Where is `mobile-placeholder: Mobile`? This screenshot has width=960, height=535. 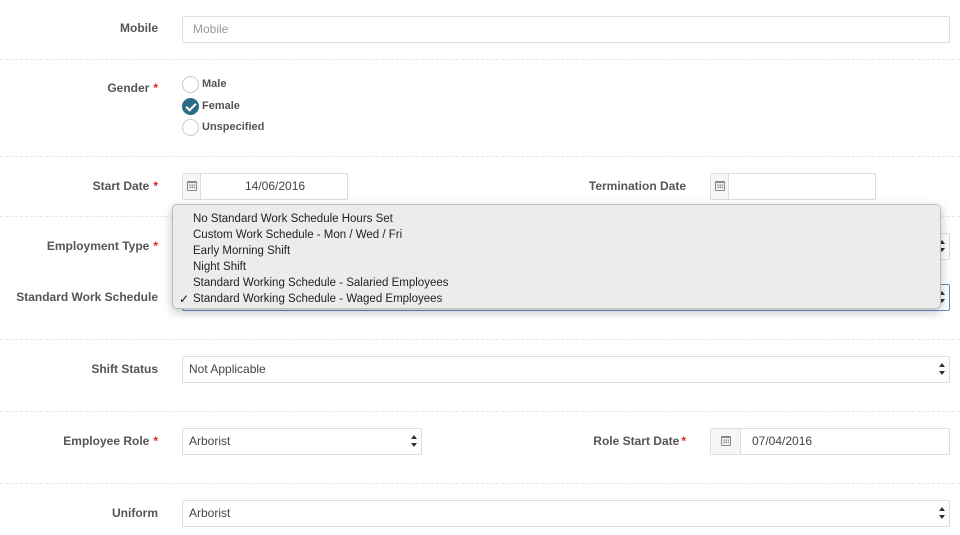 mobile-placeholder: Mobile is located at coordinates (211, 29).